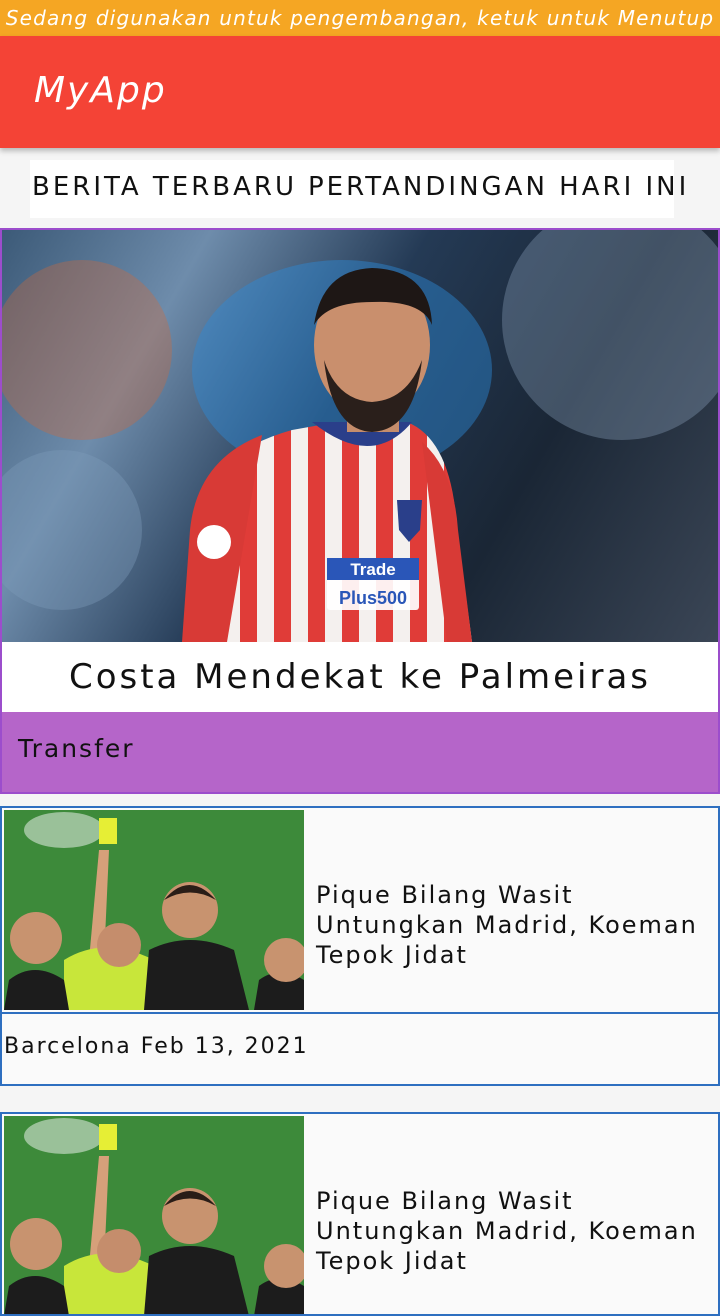  I want to click on category-bar: Transfer, so click(360, 752).